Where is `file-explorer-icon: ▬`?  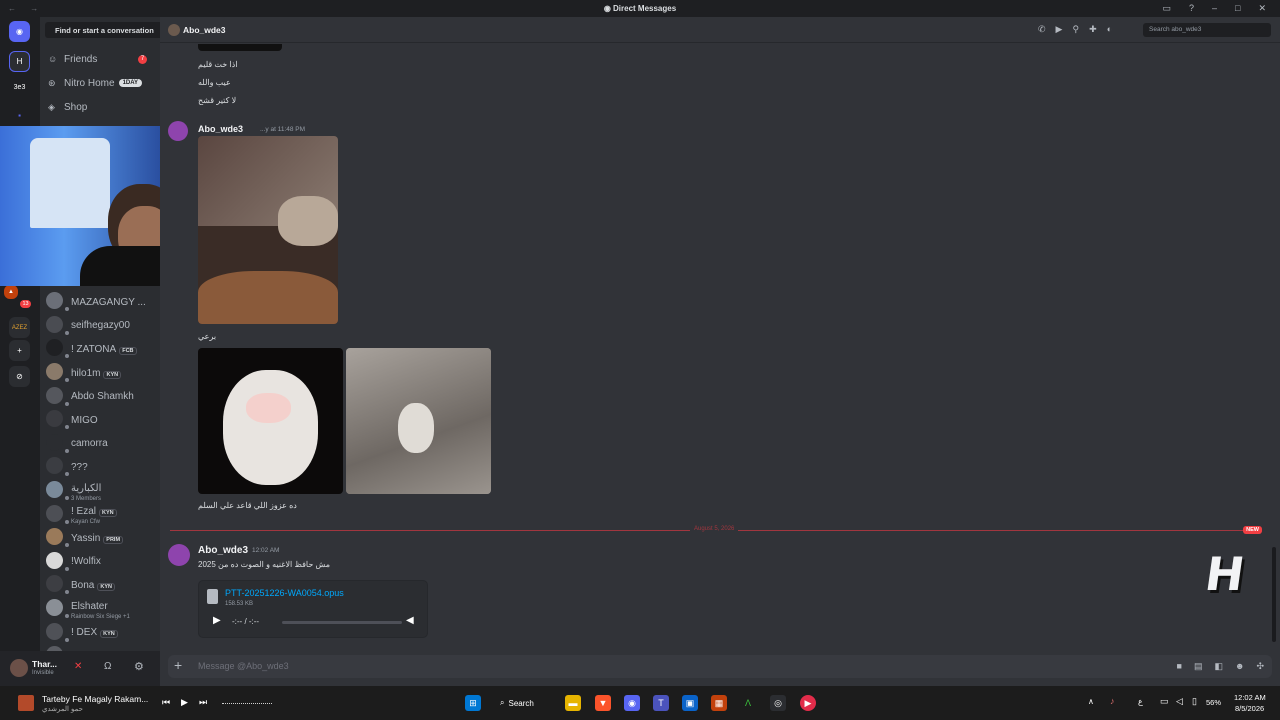
file-explorer-icon: ▬ is located at coordinates (573, 703).